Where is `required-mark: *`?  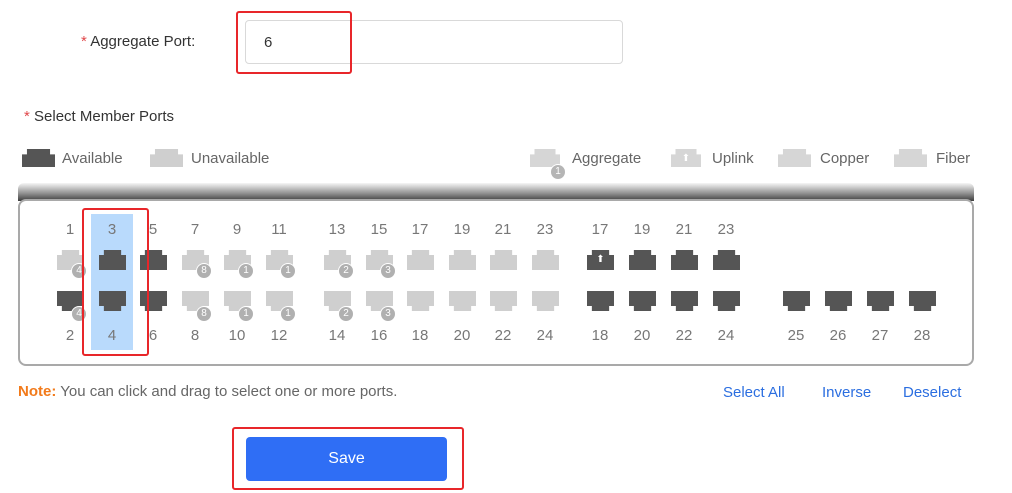
required-mark: * is located at coordinates (84, 41).